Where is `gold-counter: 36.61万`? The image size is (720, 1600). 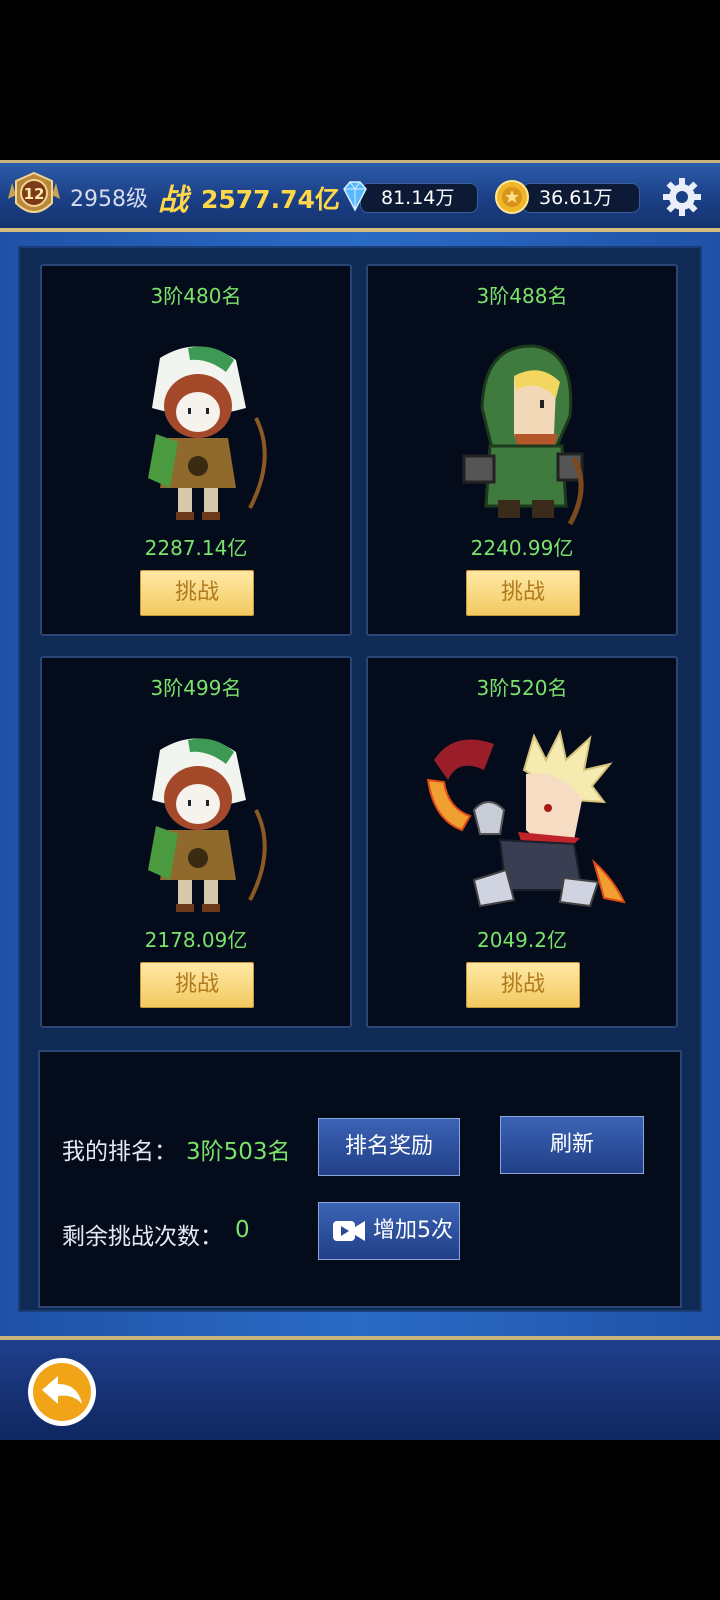
gold-counter: 36.61万 is located at coordinates (581, 198).